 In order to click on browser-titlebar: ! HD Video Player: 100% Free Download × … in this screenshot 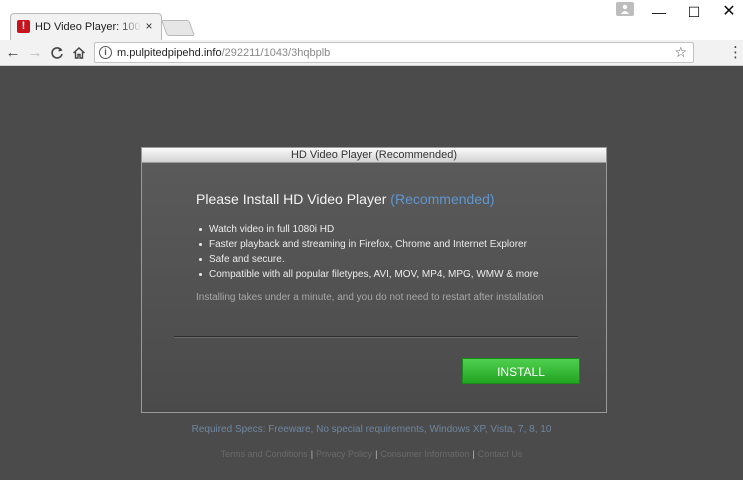, I will do `click(371, 20)`.